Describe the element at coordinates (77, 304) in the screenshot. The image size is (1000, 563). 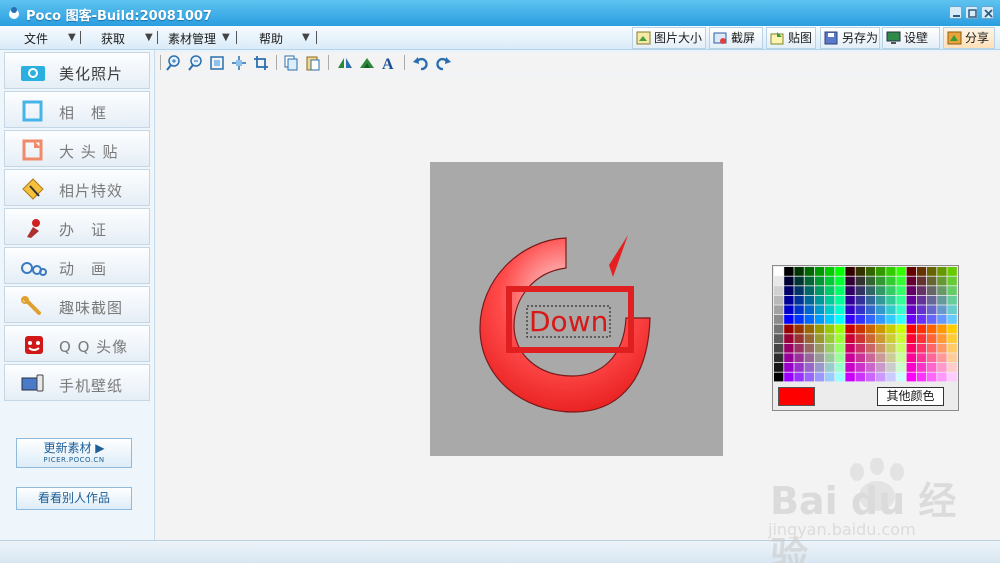
I see `sidebar-item-fun-capture: 趣味截图` at that location.